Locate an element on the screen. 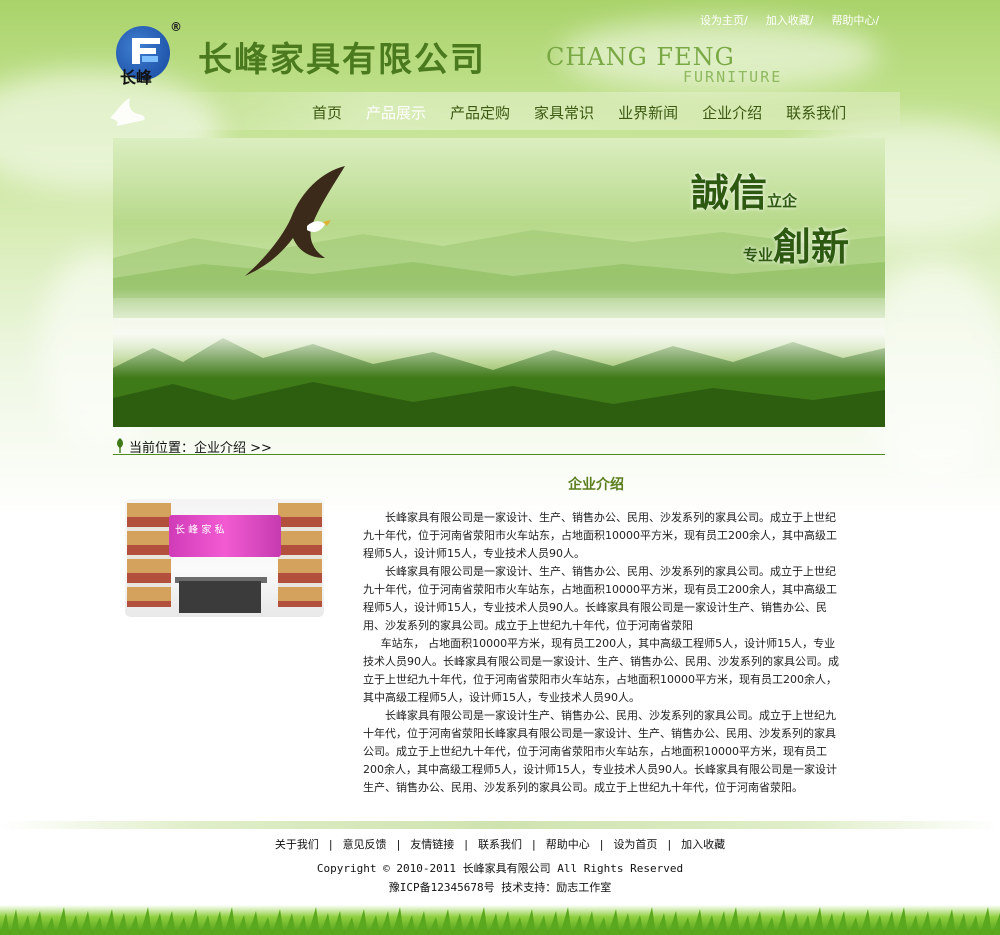 This screenshot has height=935, width=1000. footer-divider is located at coordinates (500, 825).